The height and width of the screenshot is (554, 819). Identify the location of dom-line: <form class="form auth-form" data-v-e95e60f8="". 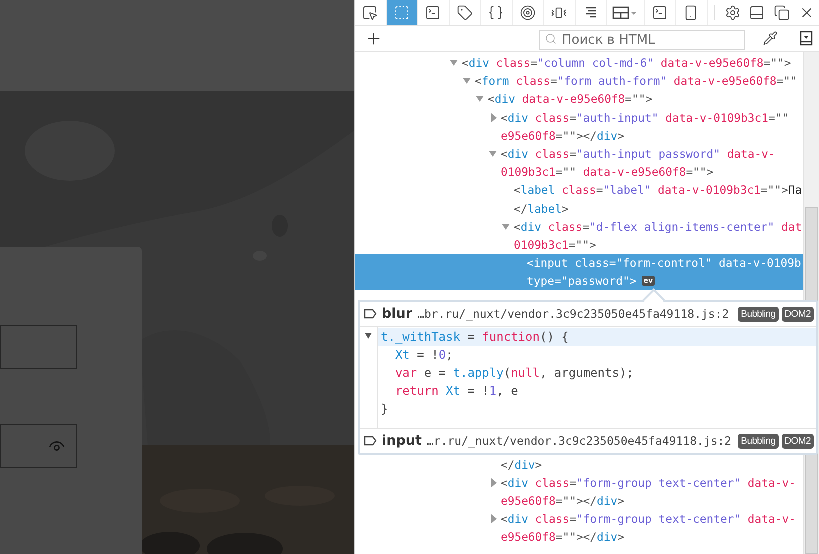
(636, 81).